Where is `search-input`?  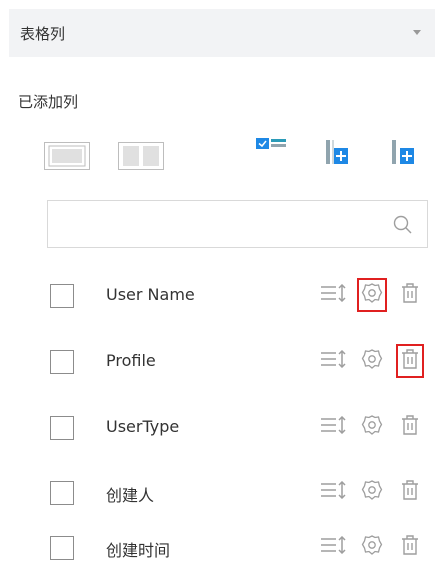
search-input is located at coordinates (218, 224).